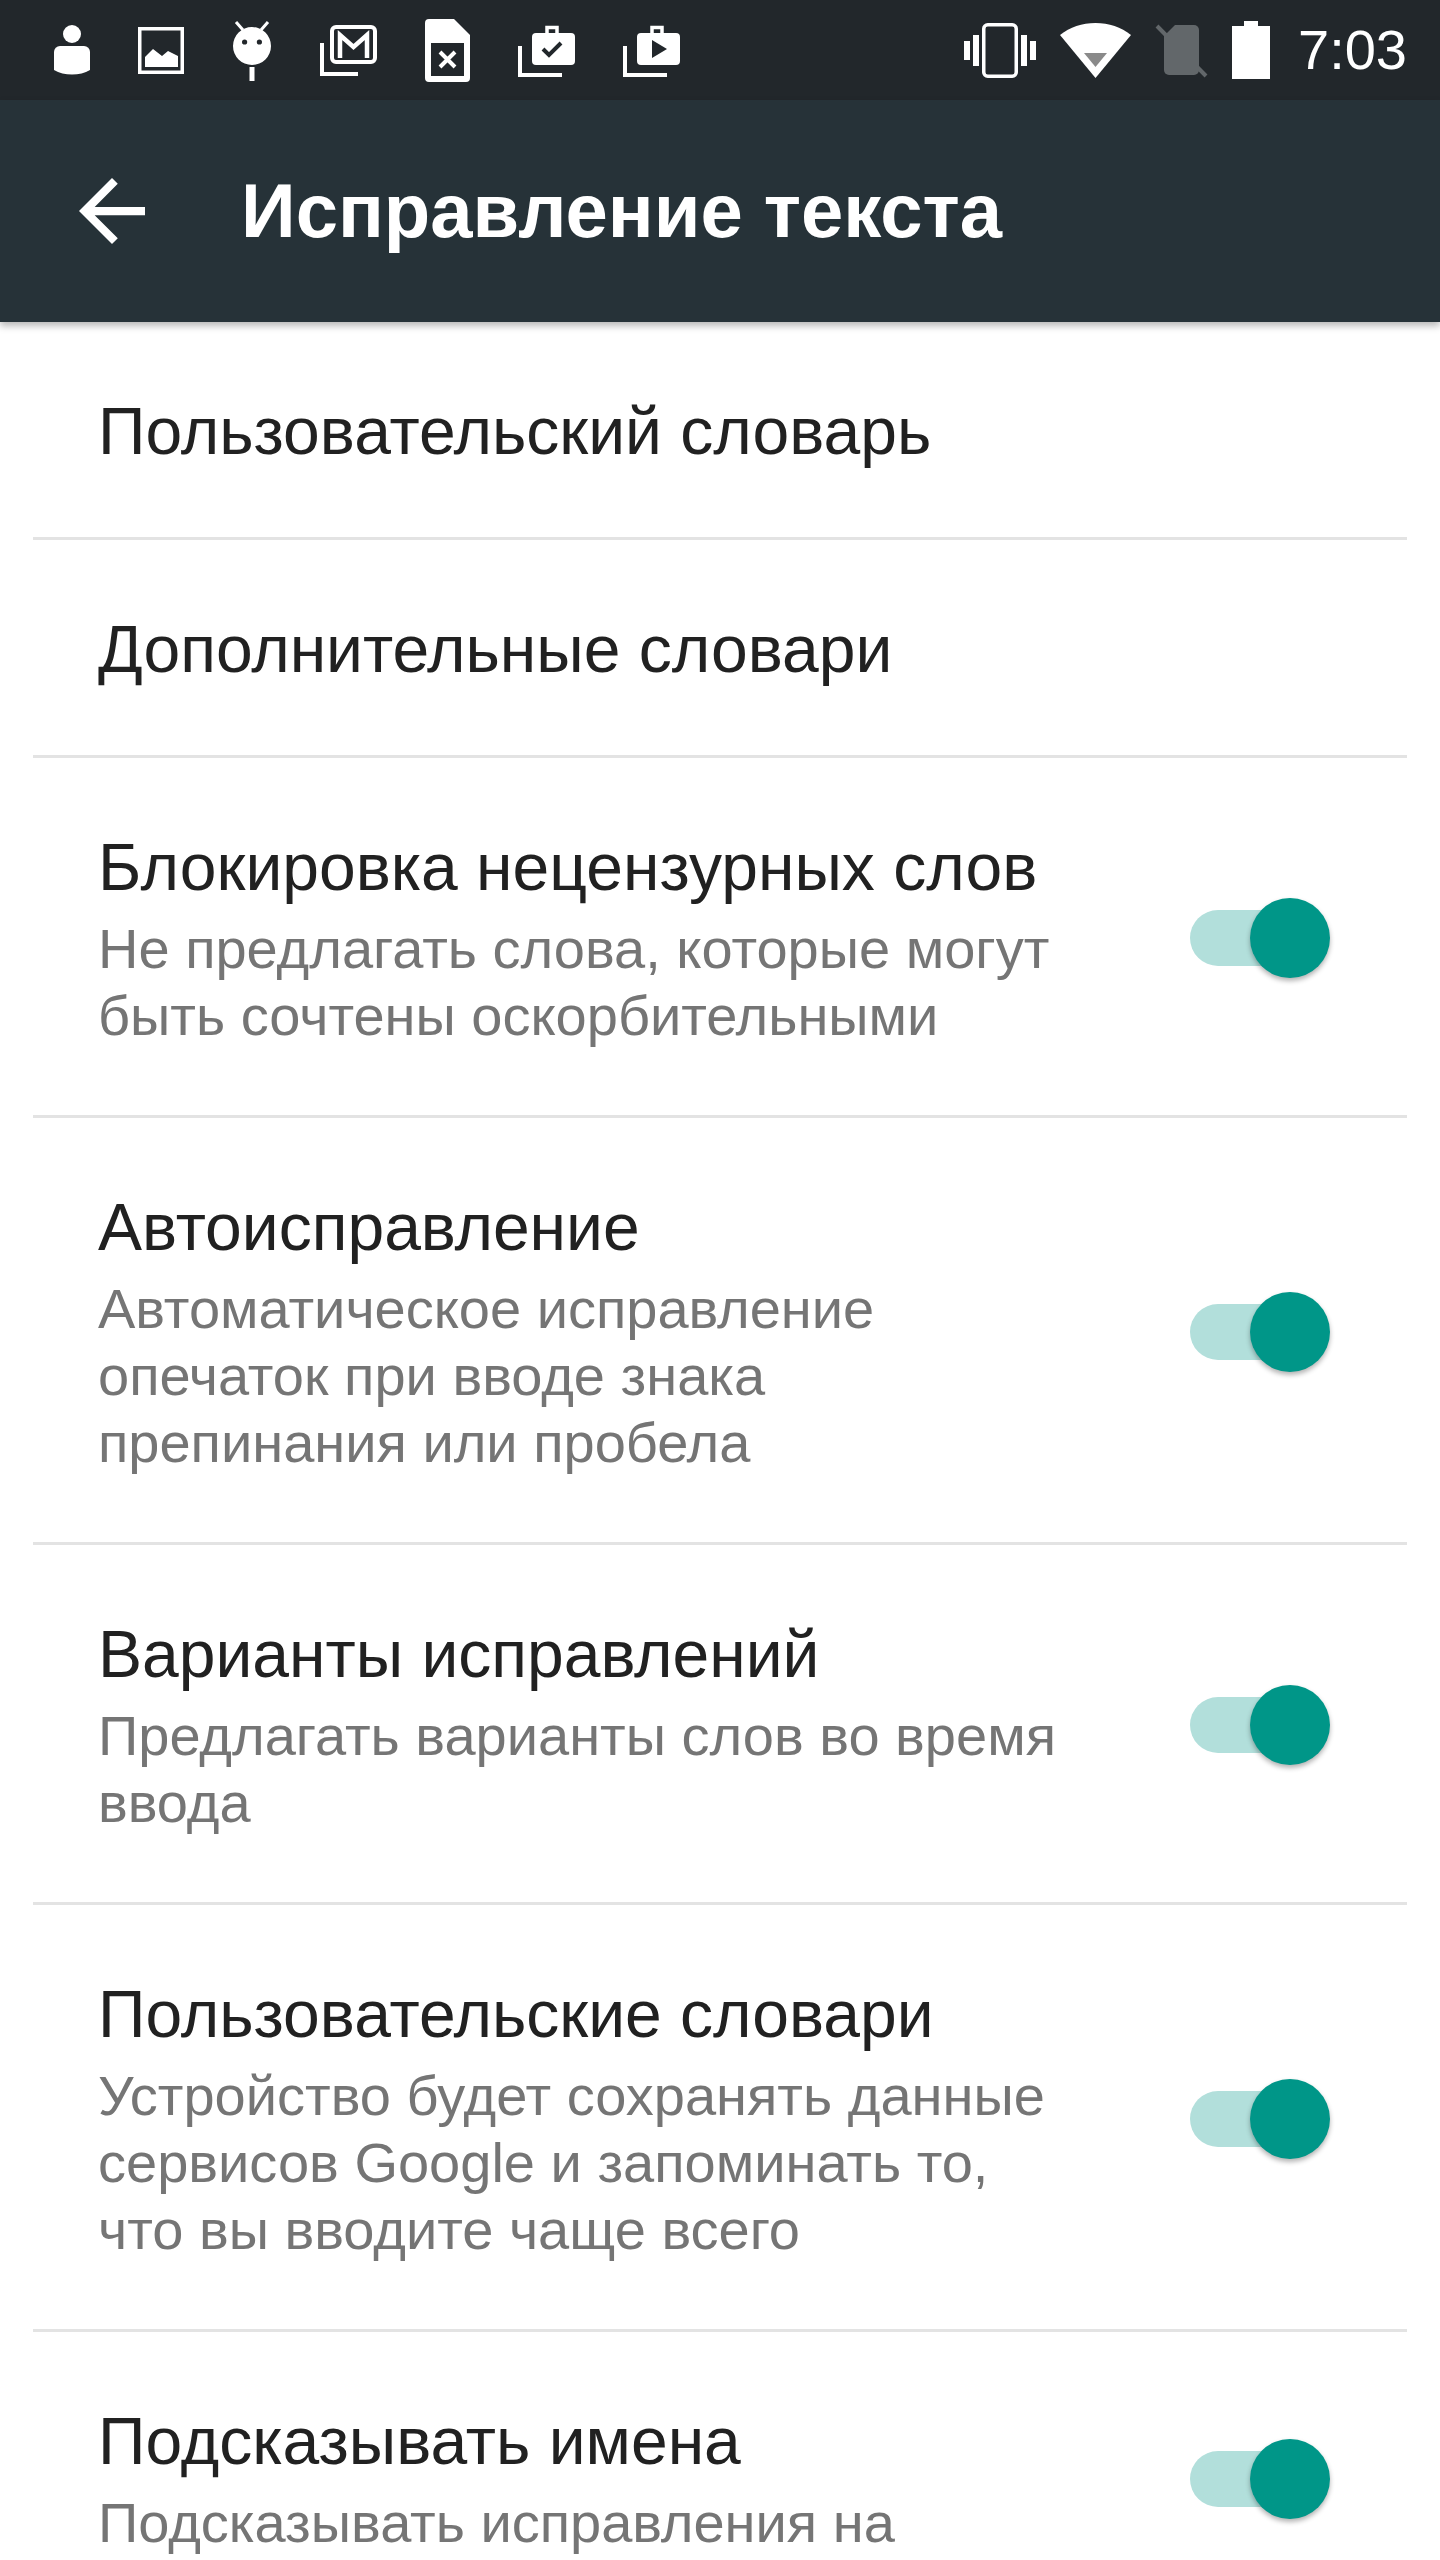  Describe the element at coordinates (1181, 50) in the screenshot. I see `no-sim-icon` at that location.